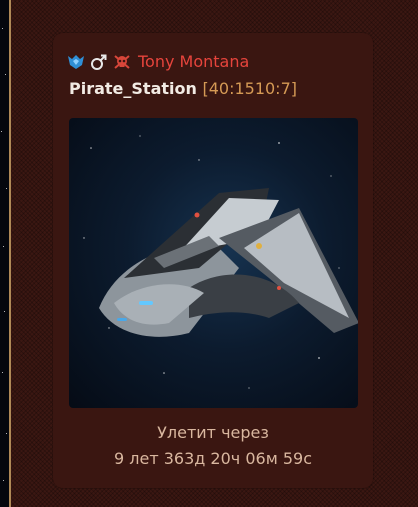 The image size is (418, 507). I want to click on station-location: Pirate_Station [40:1510:7], so click(183, 89).